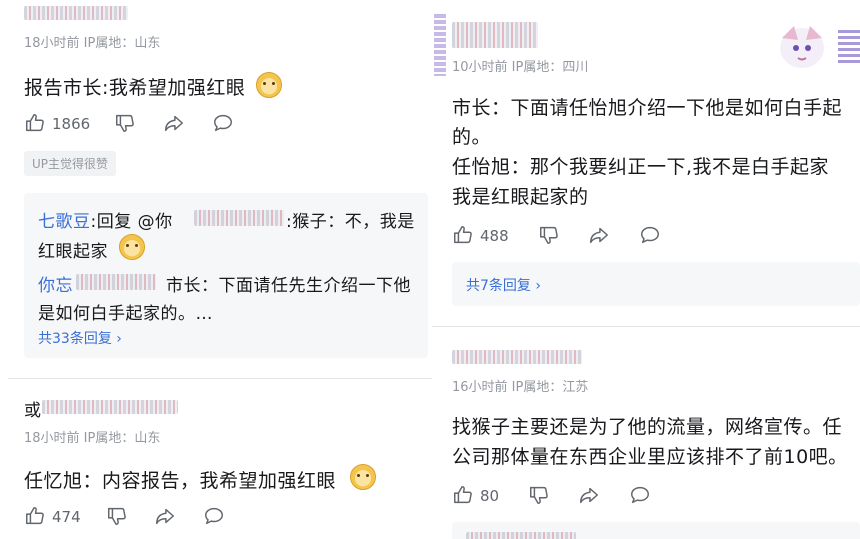 The height and width of the screenshot is (539, 860). What do you see at coordinates (650, 457) in the screenshot?
I see `comment-text: 公司那体量在东西企业里应该排不了前10吧。` at bounding box center [650, 457].